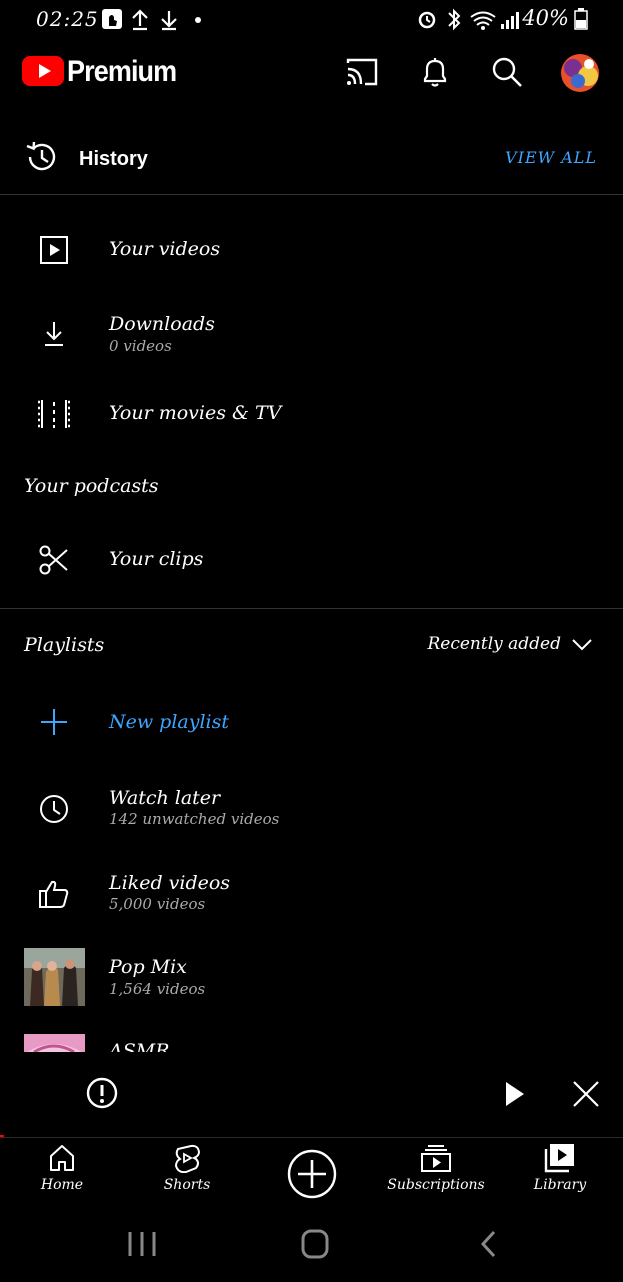 The height and width of the screenshot is (1282, 623). I want to click on chevron-down-icon, so click(582, 646).